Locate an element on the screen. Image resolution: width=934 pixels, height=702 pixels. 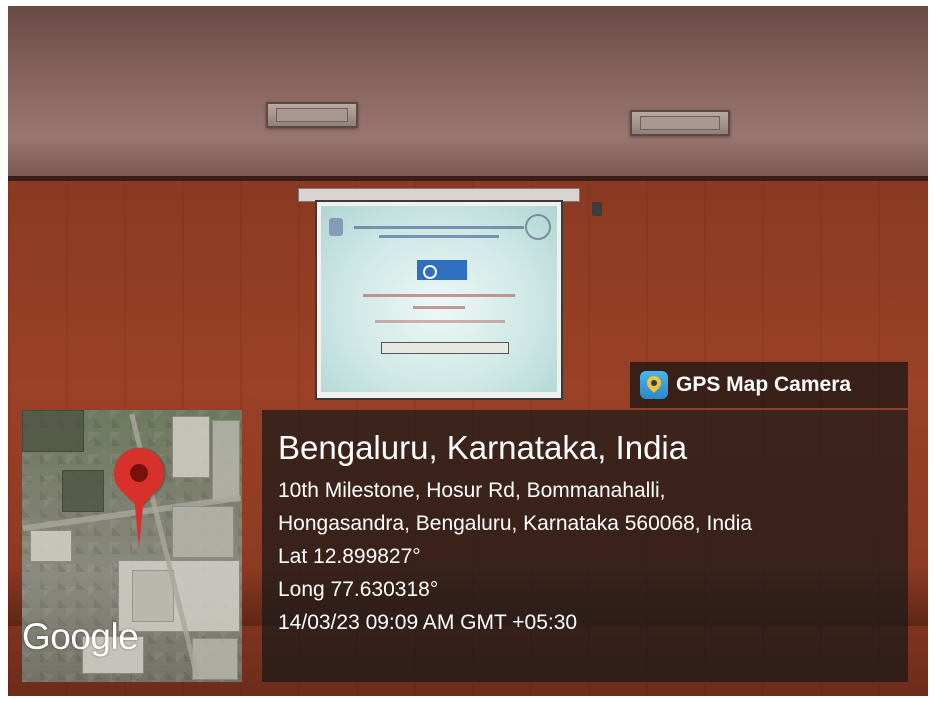
gps-map-camera-icon is located at coordinates (654, 385).